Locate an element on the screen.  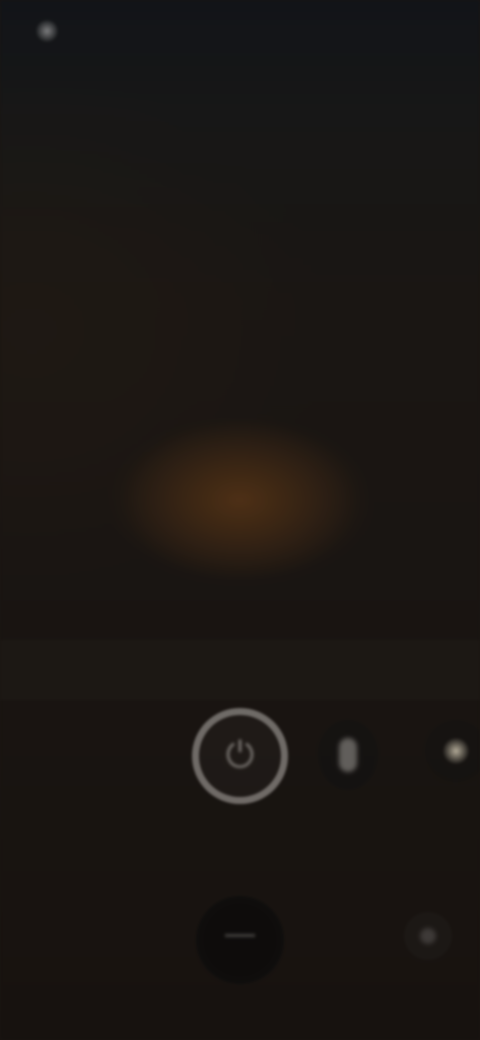
light-circle is located at coordinates (452, 751).